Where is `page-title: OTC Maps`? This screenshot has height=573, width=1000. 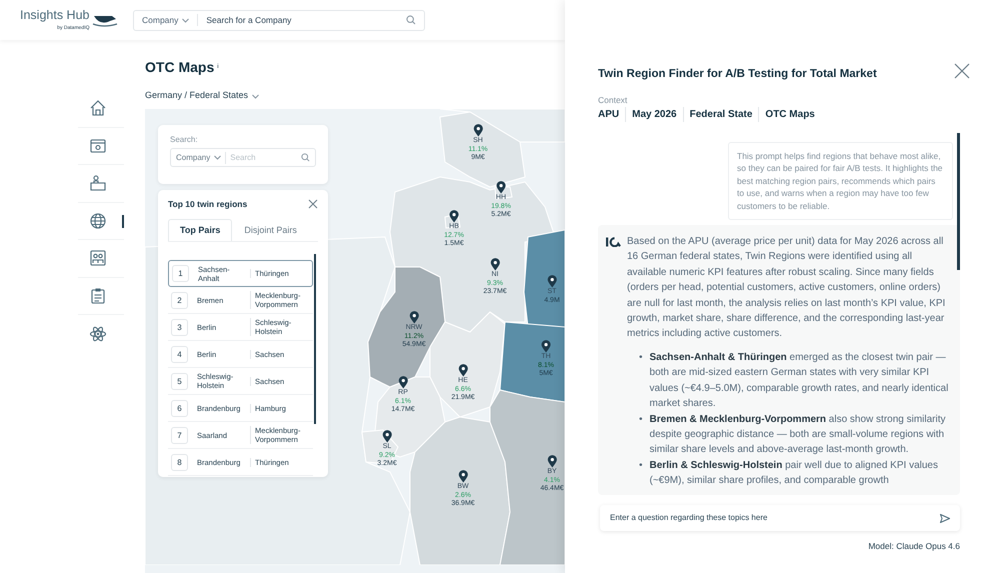
page-title: OTC Maps is located at coordinates (179, 67).